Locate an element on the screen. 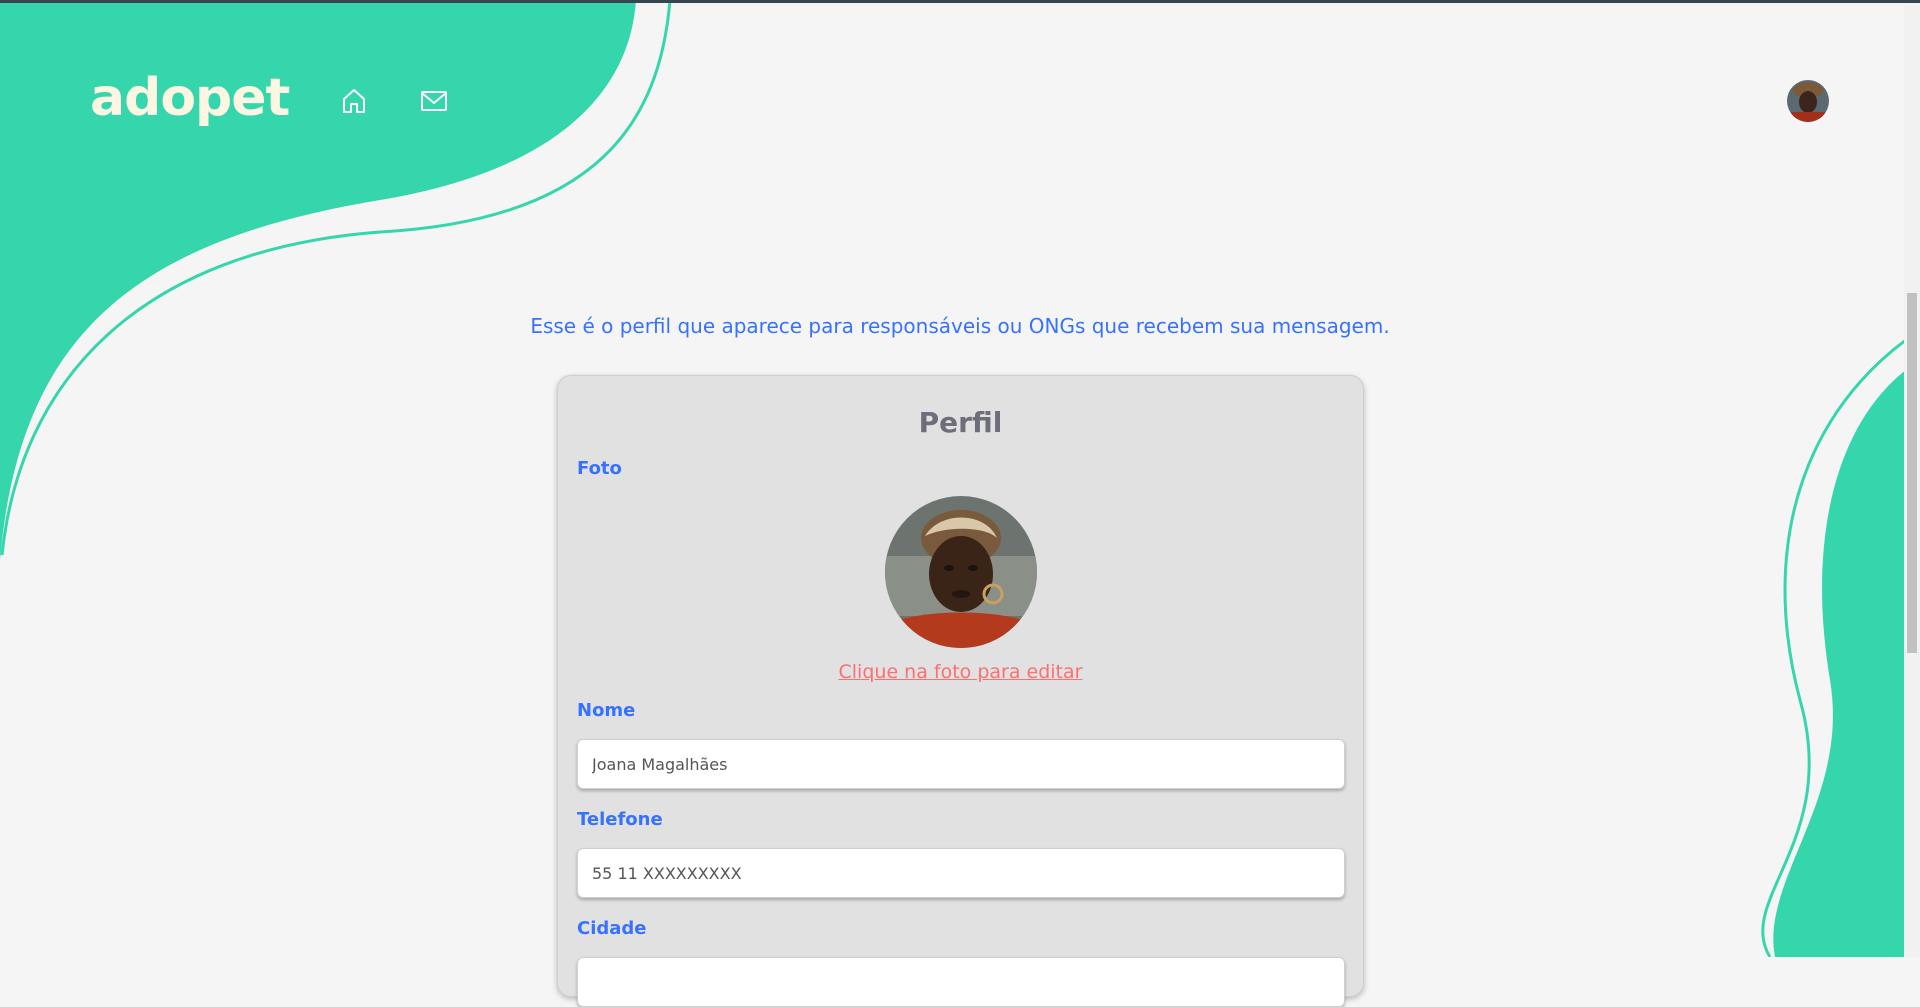 Image resolution: width=1920 pixels, height=1007 pixels. scrollbar is located at coordinates (1912, 480).